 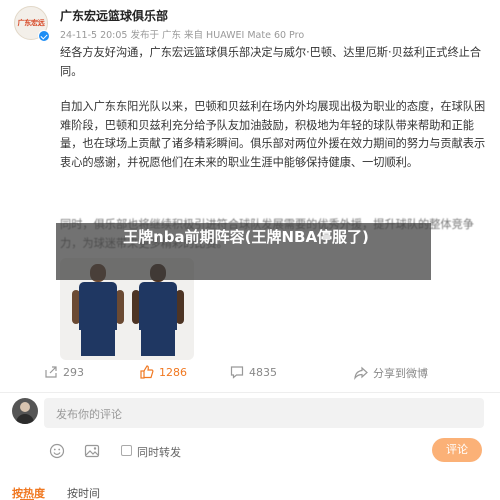 What do you see at coordinates (457, 450) in the screenshot?
I see `submit-comment-button: 评论` at bounding box center [457, 450].